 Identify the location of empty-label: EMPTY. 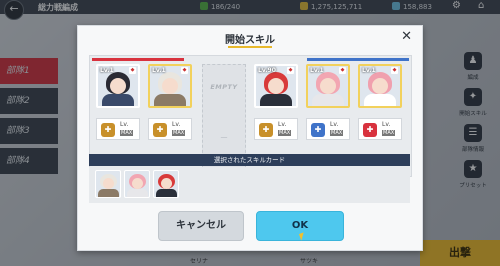
(224, 87).